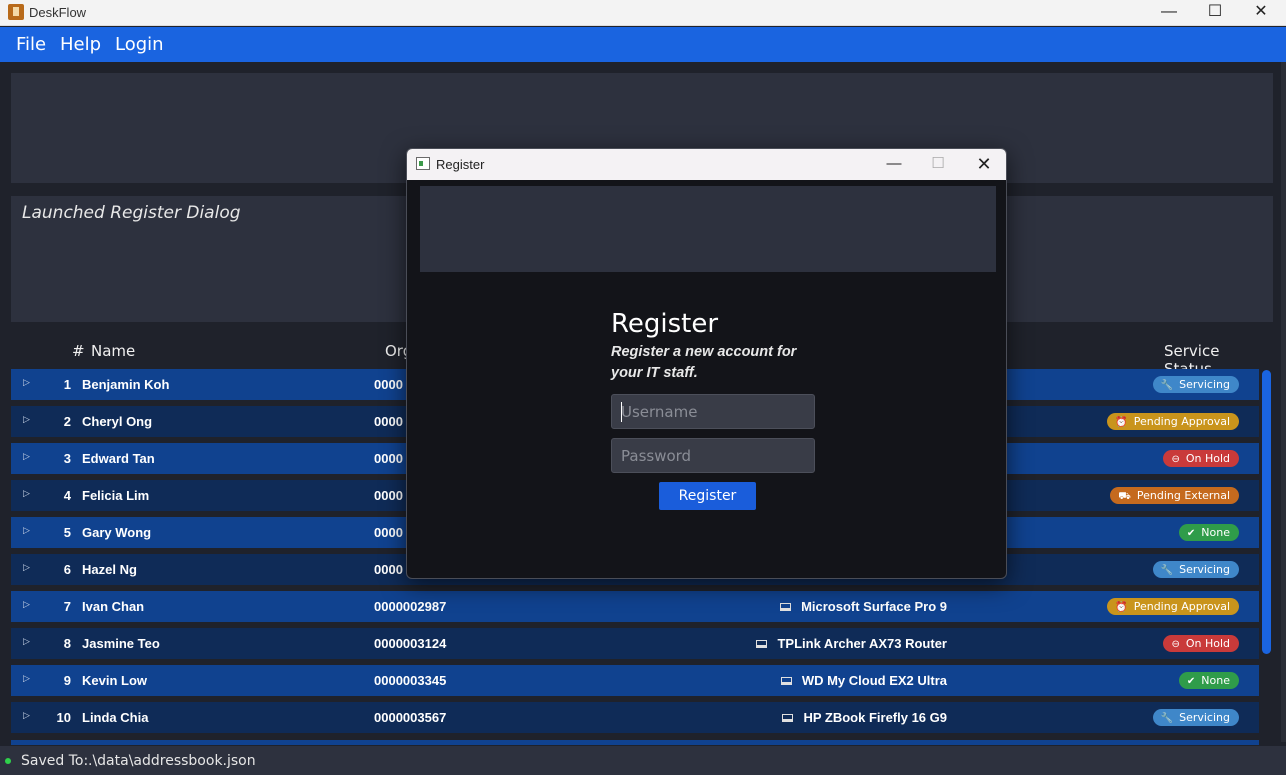  Describe the element at coordinates (67, 458) in the screenshot. I see `row-index: 3` at that location.